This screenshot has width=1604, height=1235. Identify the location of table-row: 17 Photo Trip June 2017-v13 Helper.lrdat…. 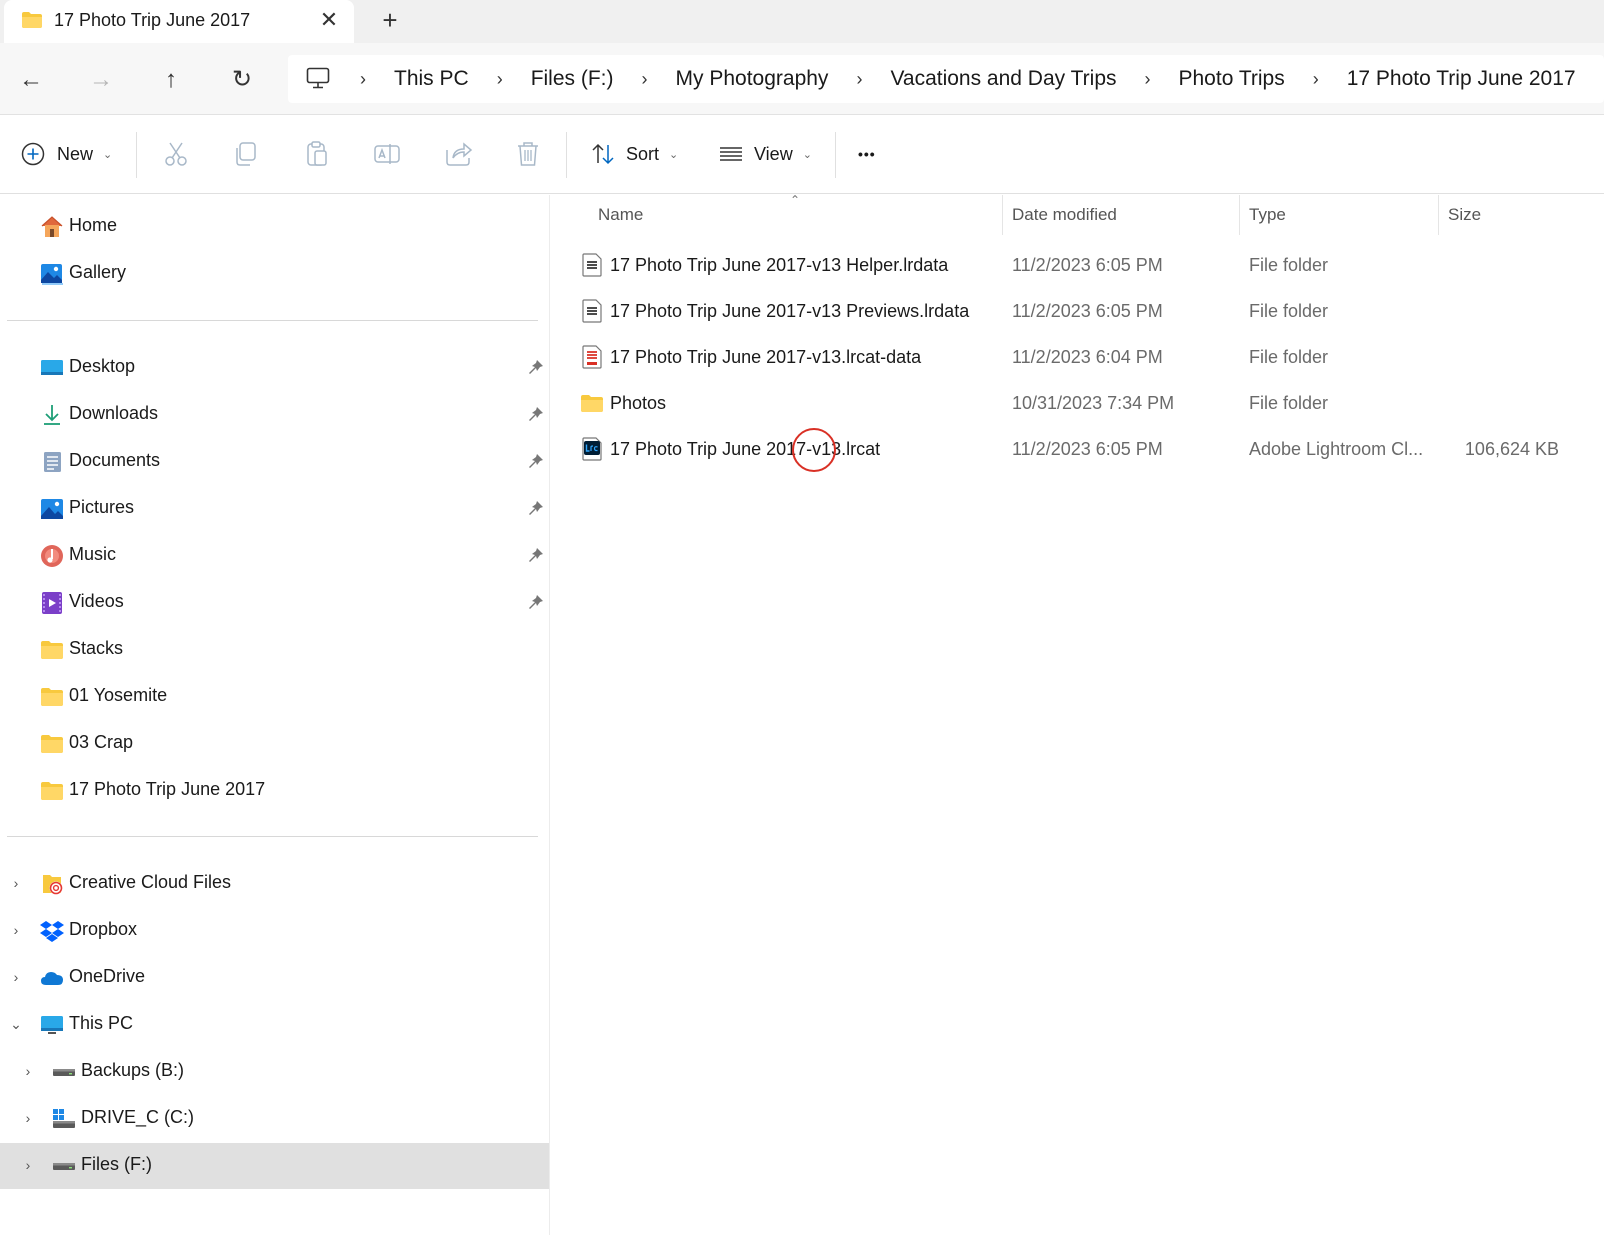
(1077, 266).